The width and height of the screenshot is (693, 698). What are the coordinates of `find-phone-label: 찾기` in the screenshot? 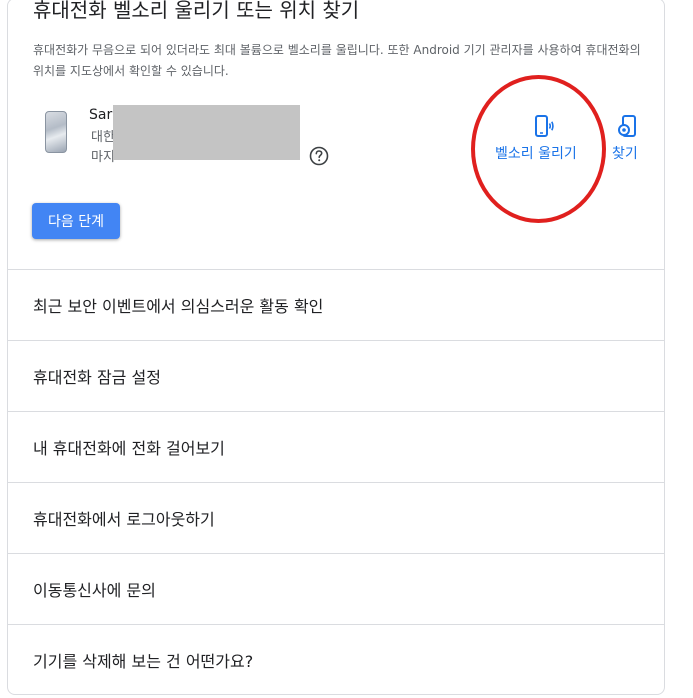 It's located at (625, 154).